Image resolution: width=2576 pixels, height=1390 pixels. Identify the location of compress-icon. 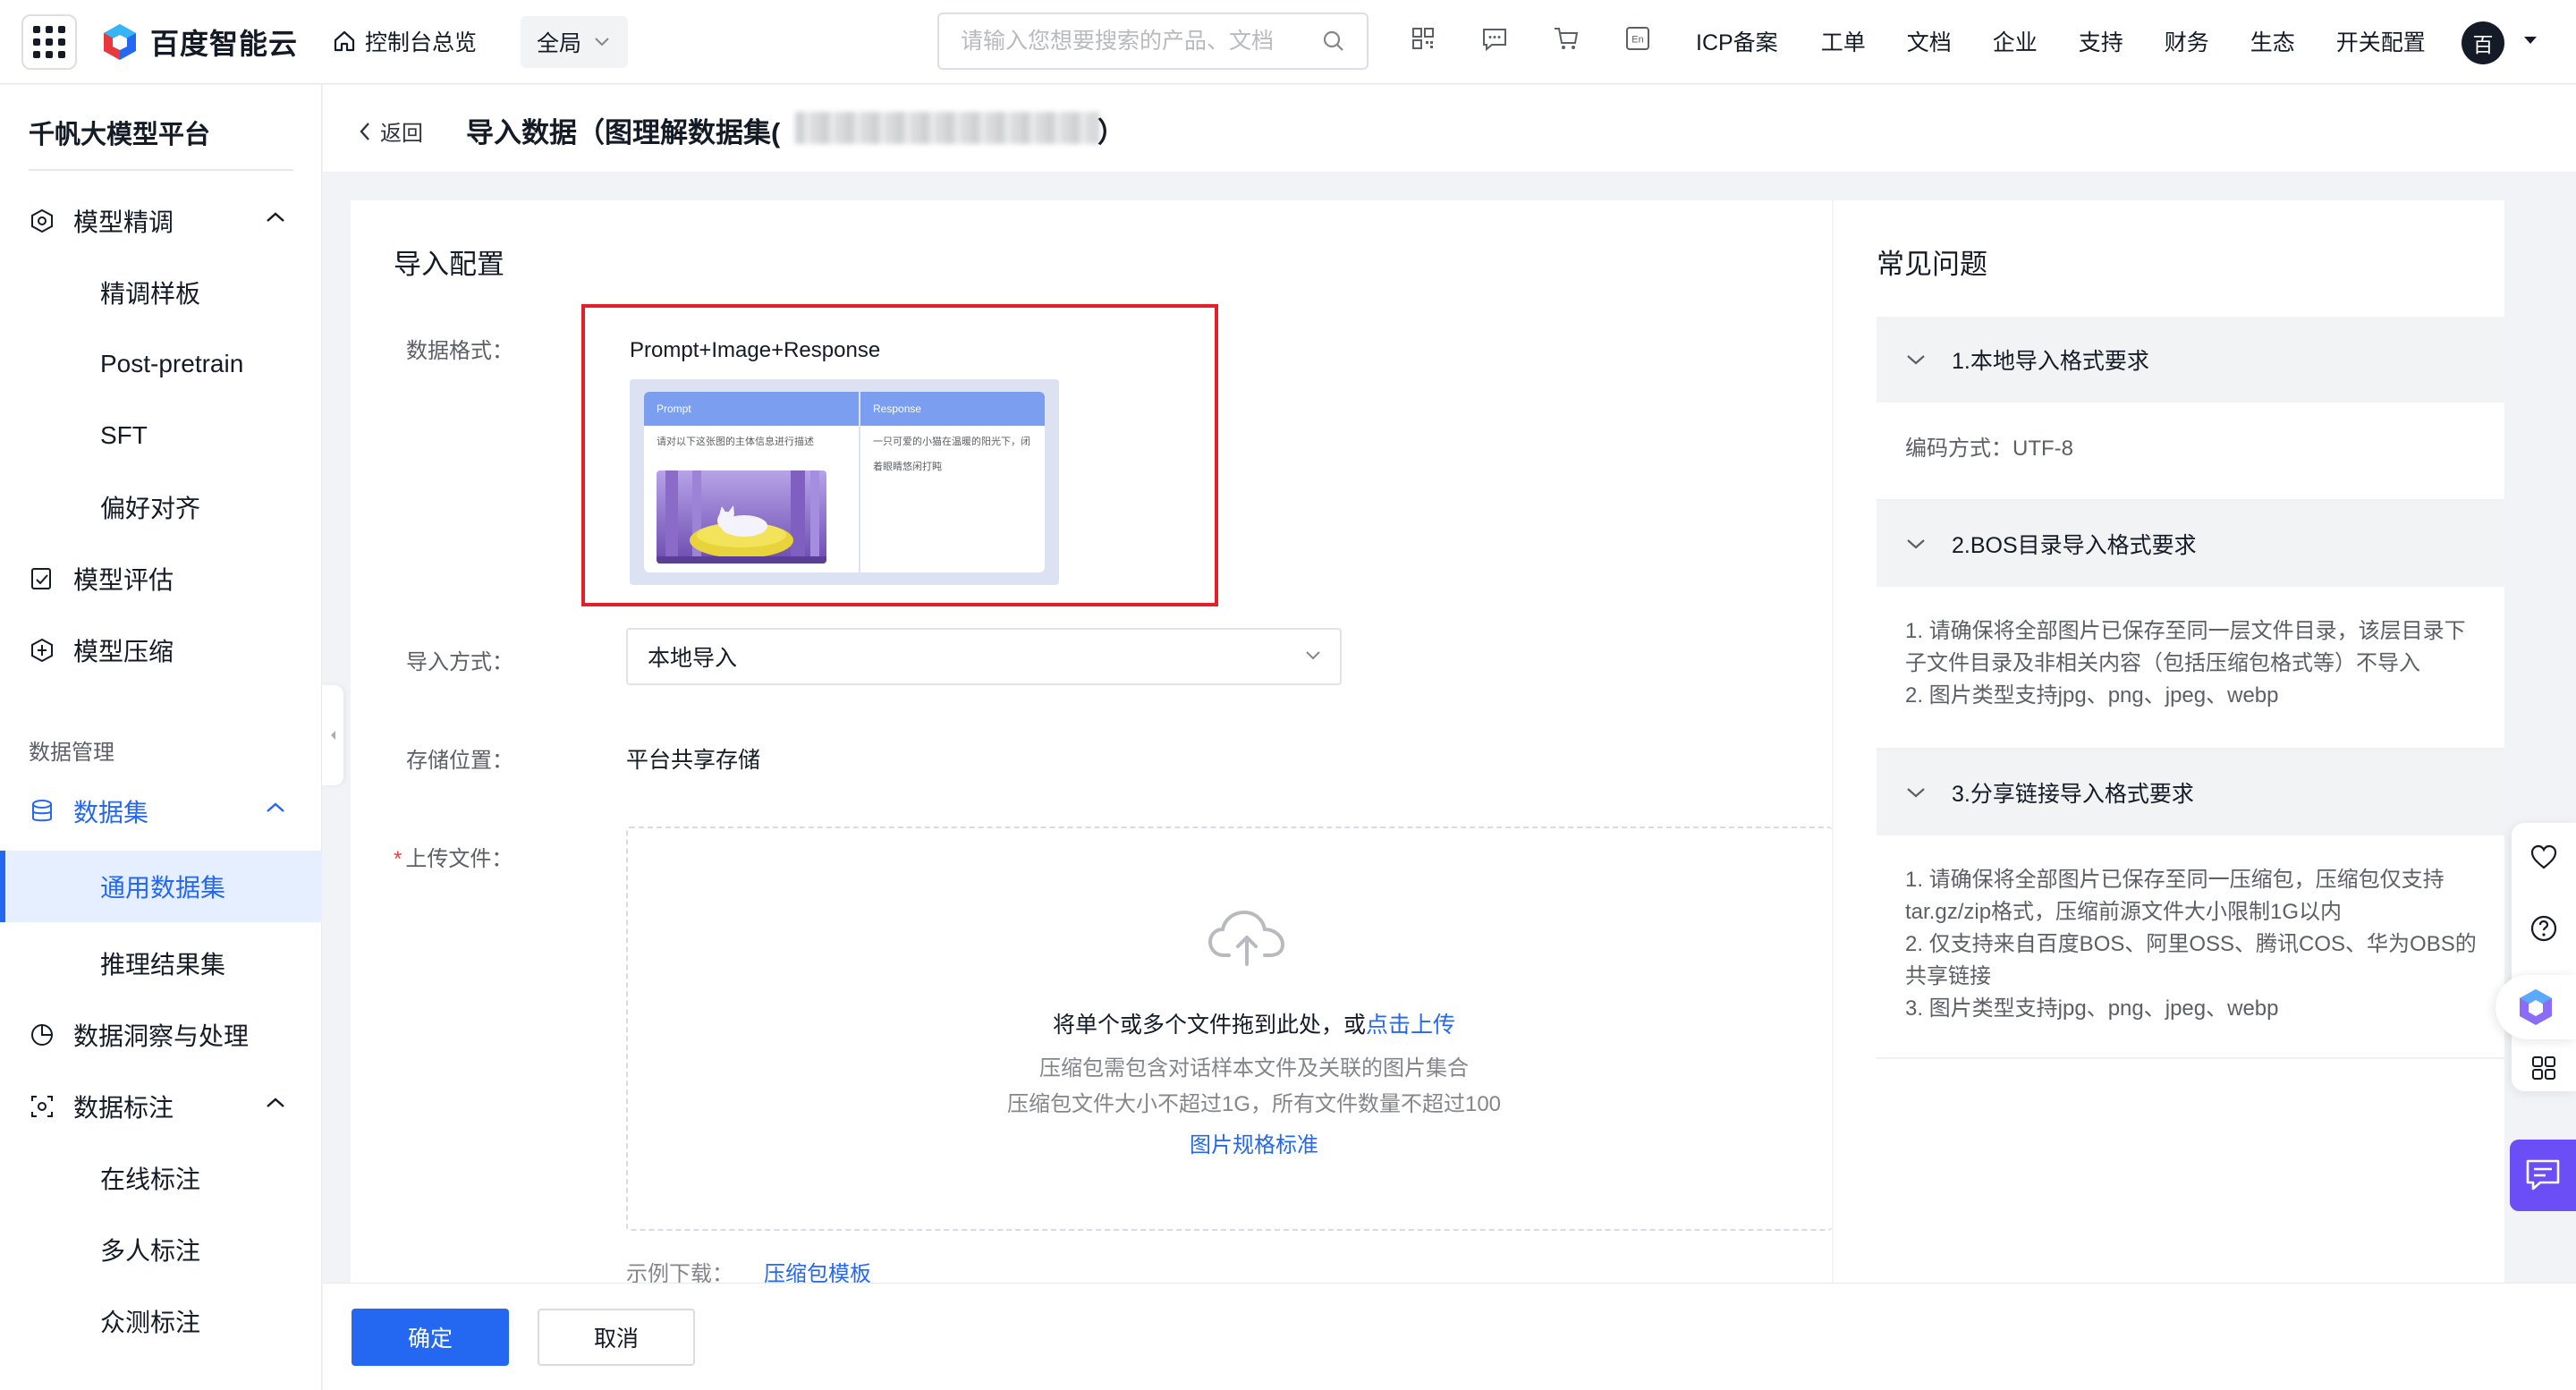
(42, 650).